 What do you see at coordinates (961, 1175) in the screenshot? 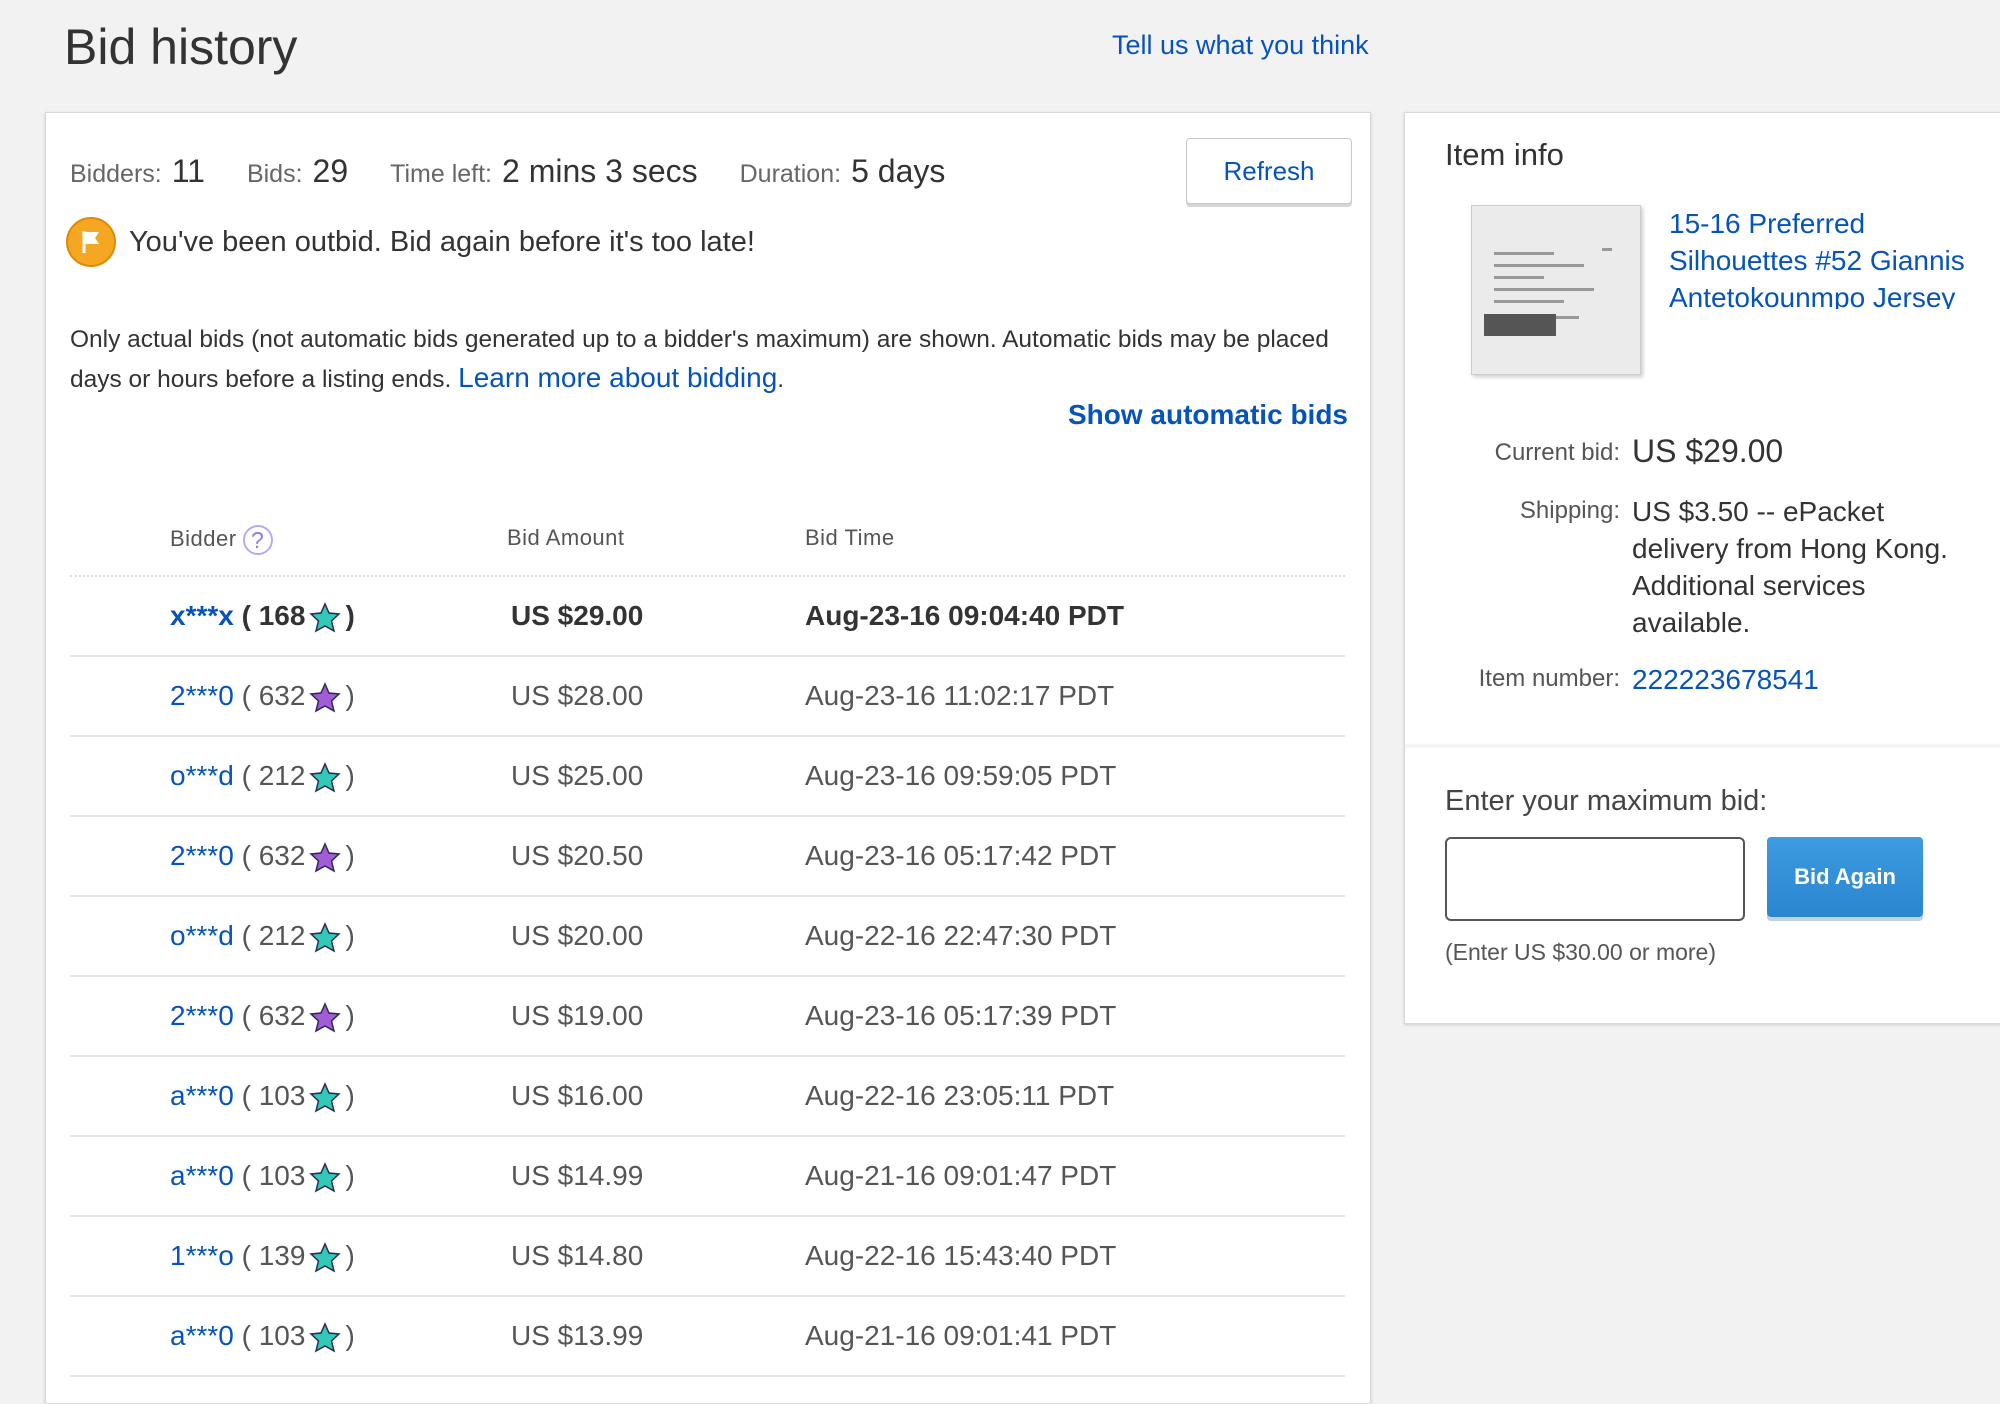
I see `bid-time-cell: Aug-21-16 09:01:47 PDT` at bounding box center [961, 1175].